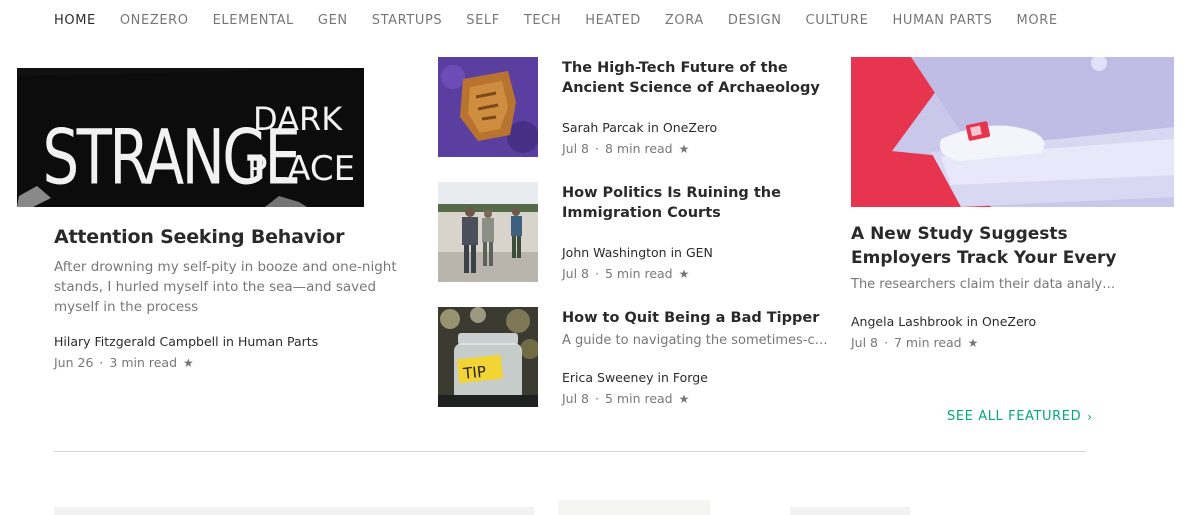 The width and height of the screenshot is (1198, 515). What do you see at coordinates (190, 137) in the screenshot?
I see `hero-image: STRANGE DARK PLACE` at bounding box center [190, 137].